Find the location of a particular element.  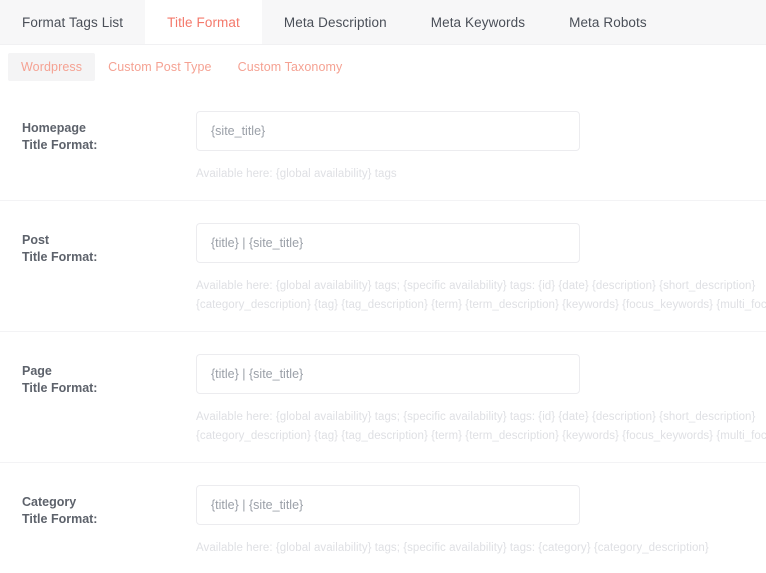

row-label: Homepage Title Format: is located at coordinates (98, 132).